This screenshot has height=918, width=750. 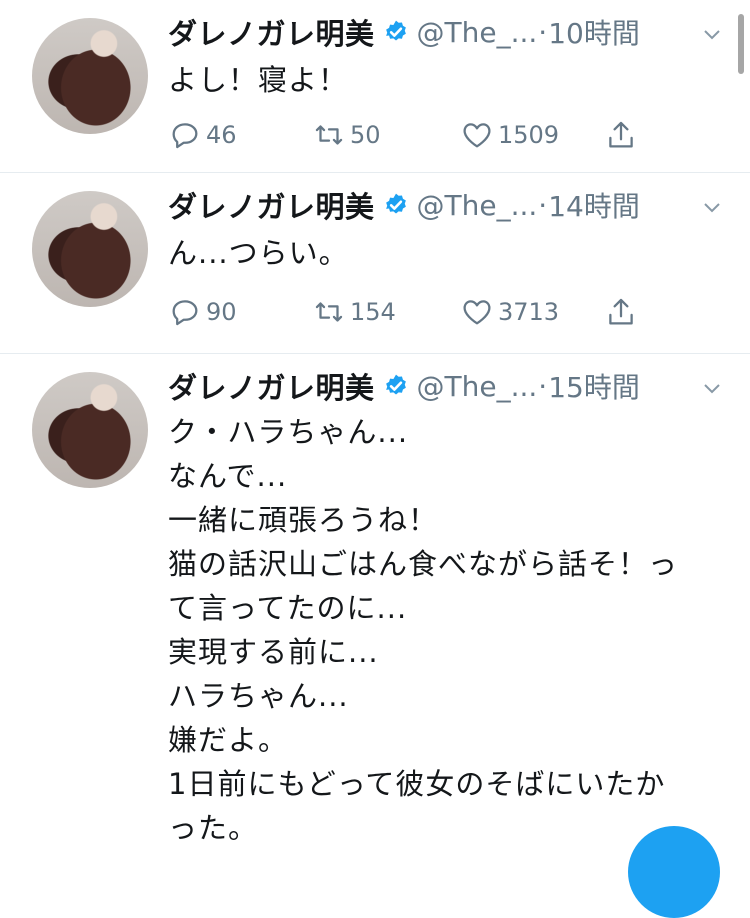 I want to click on tweet-text-line: 嫌だよ。, so click(x=228, y=740).